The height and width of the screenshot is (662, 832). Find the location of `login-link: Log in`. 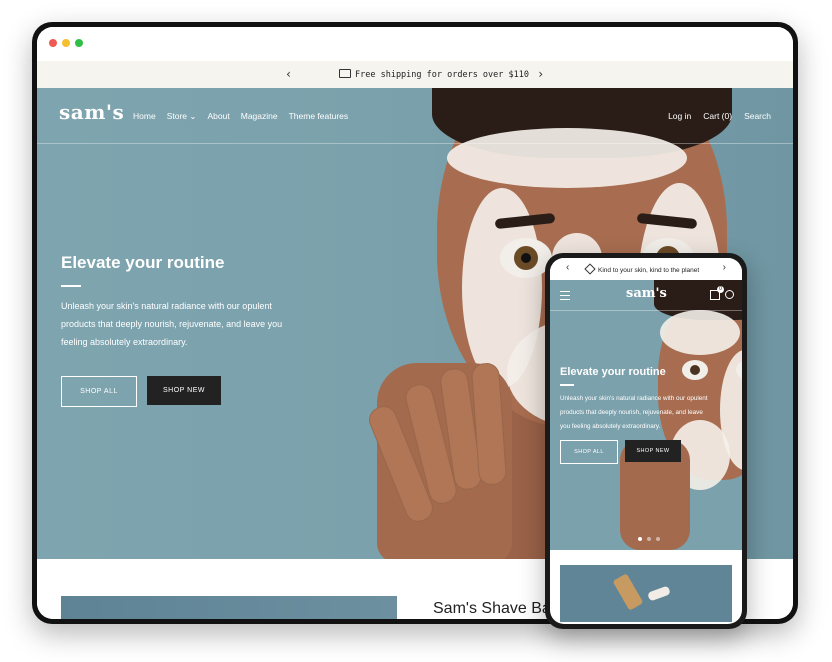

login-link: Log in is located at coordinates (679, 116).